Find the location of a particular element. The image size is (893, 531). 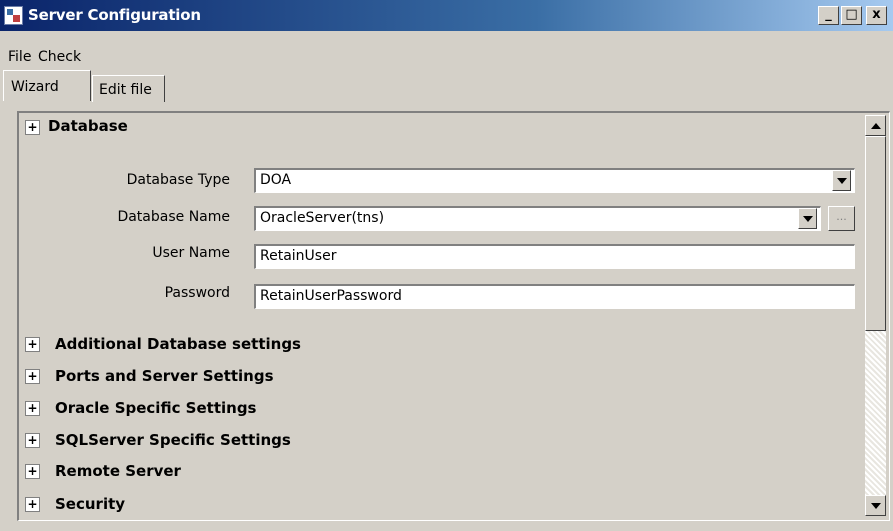

title-bar: Server Configuration _ □ x is located at coordinates (446, 15).